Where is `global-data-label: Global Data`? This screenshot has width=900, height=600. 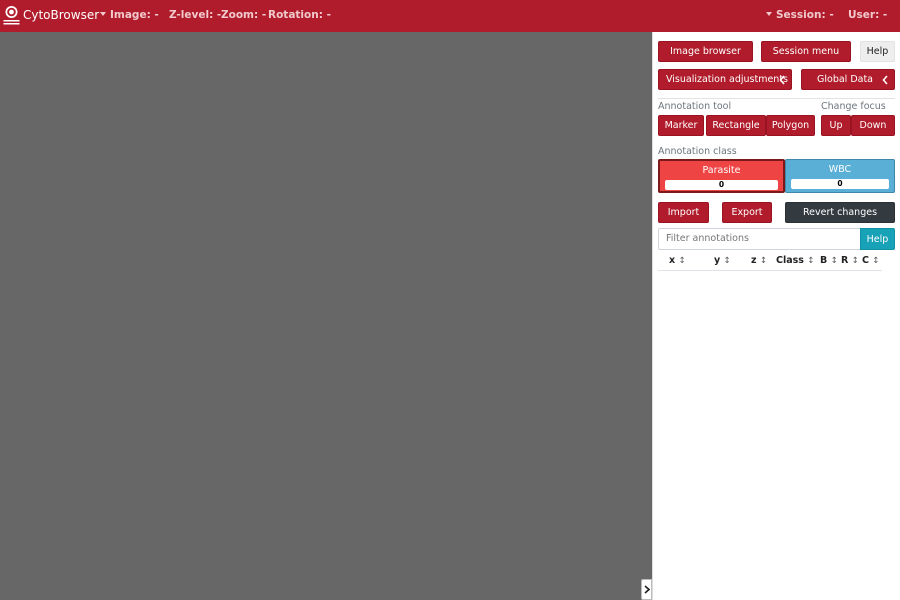
global-data-label: Global Data is located at coordinates (845, 79).